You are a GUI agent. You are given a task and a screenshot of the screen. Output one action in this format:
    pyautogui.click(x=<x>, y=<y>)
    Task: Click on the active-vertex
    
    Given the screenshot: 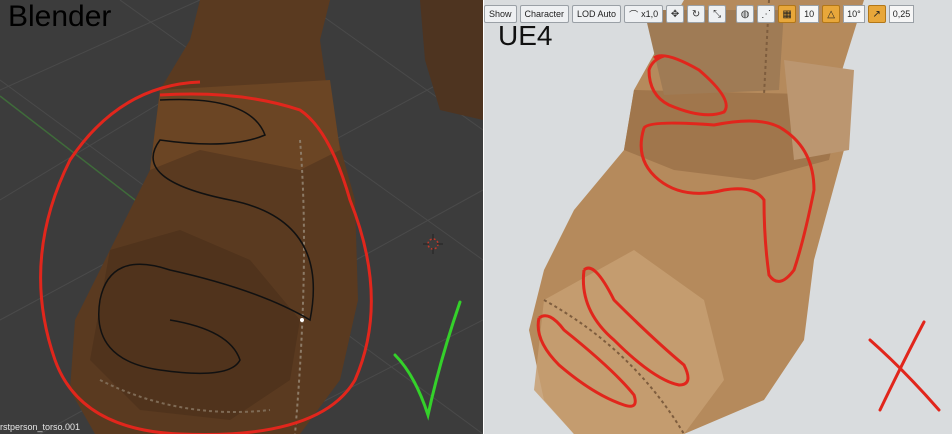 What is the action you would take?
    pyautogui.click(x=302, y=320)
    